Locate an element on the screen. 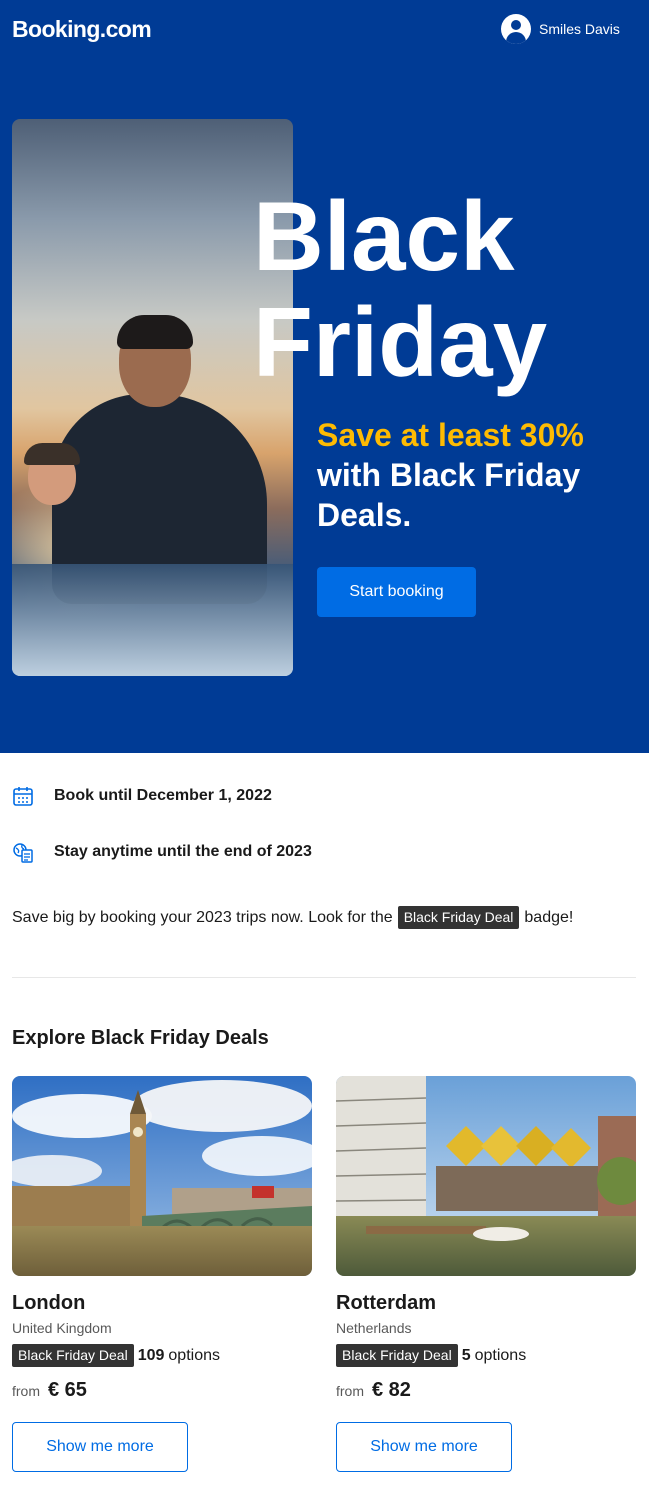 This screenshot has width=649, height=1495. user-name: Smiles Davis is located at coordinates (579, 29).